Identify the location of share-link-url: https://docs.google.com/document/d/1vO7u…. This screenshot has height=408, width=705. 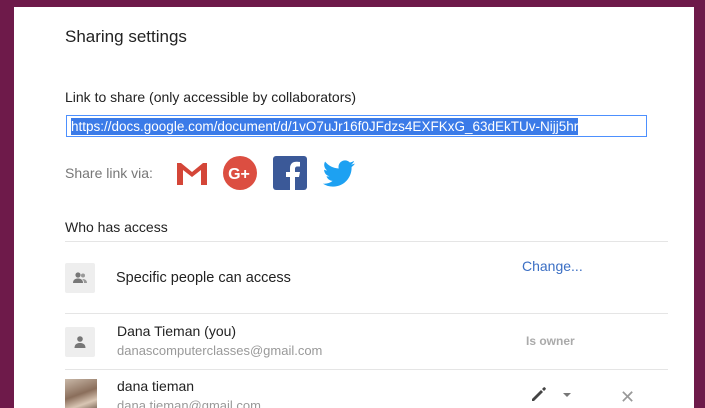
(325, 126).